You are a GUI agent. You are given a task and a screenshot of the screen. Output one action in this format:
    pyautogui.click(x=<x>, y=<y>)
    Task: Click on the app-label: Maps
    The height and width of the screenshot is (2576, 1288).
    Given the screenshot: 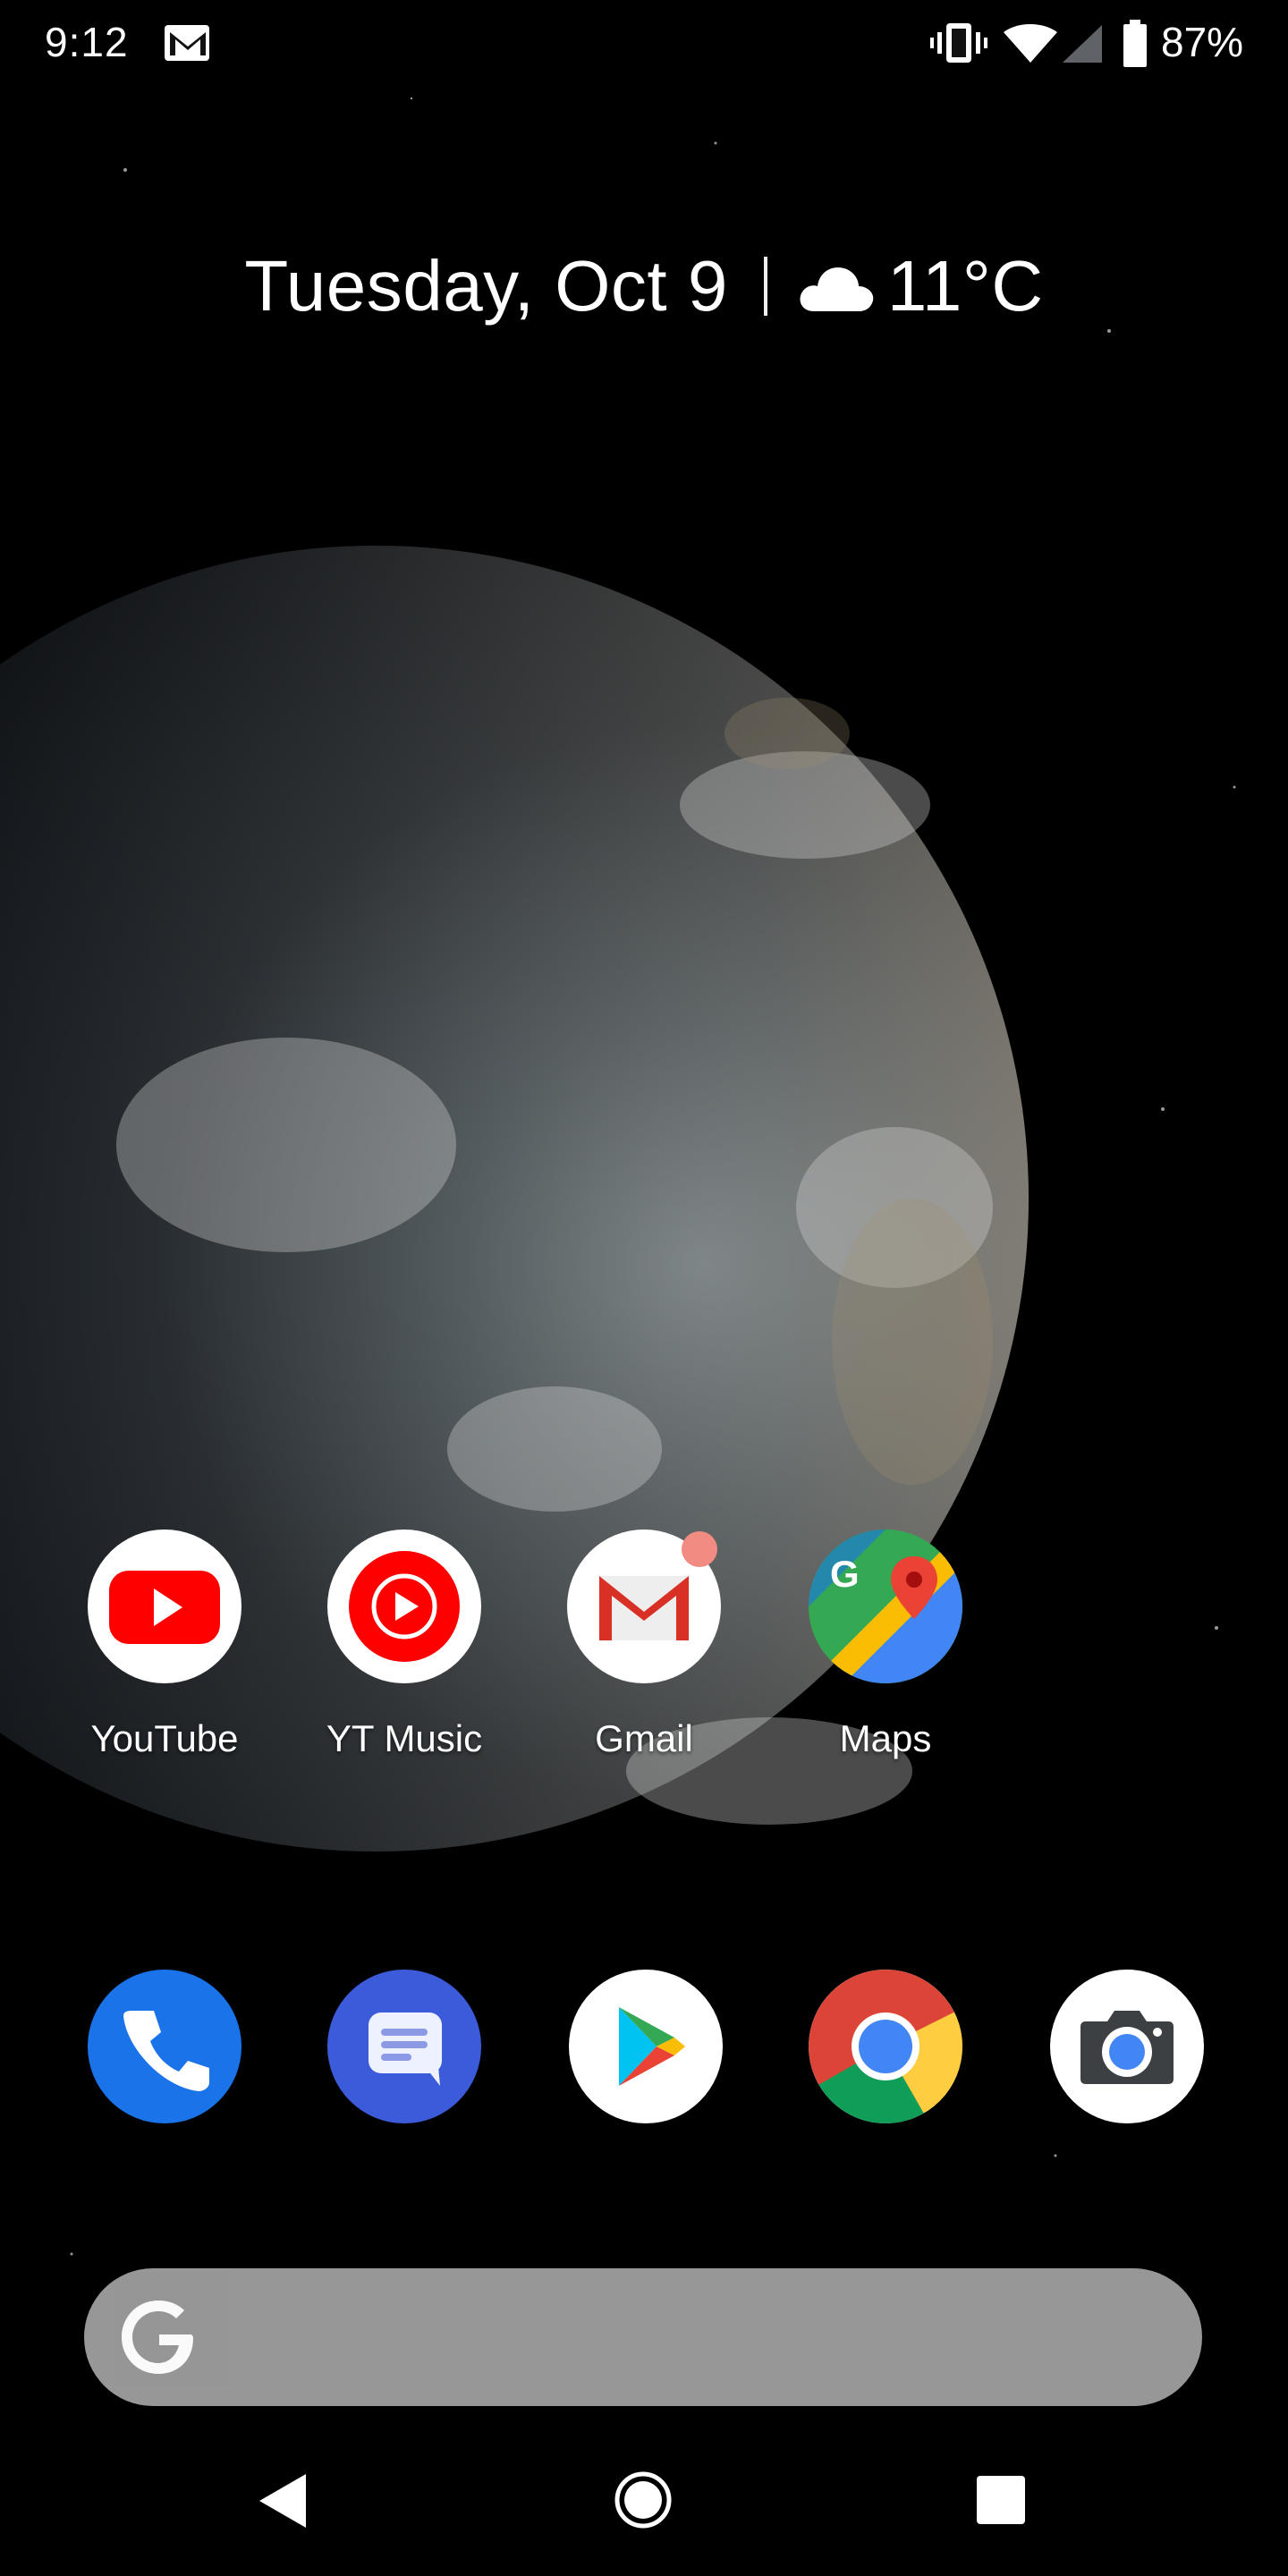 What is the action you would take?
    pyautogui.click(x=885, y=1738)
    